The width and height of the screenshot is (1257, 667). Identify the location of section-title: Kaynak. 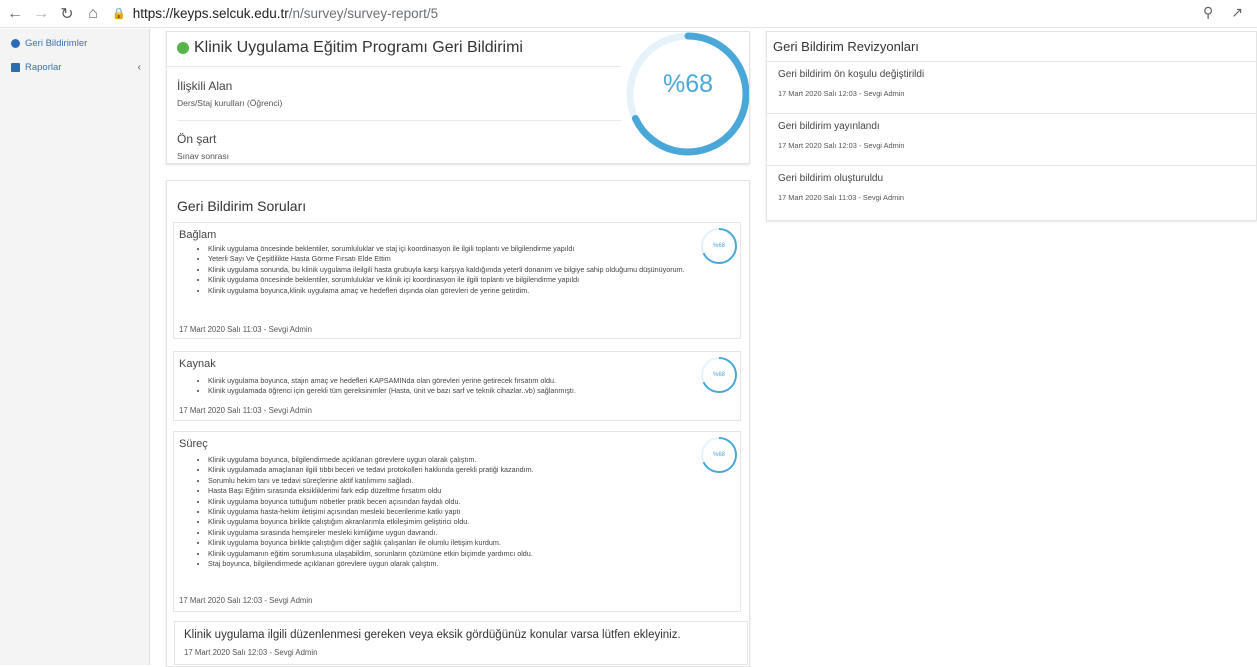
(197, 364).